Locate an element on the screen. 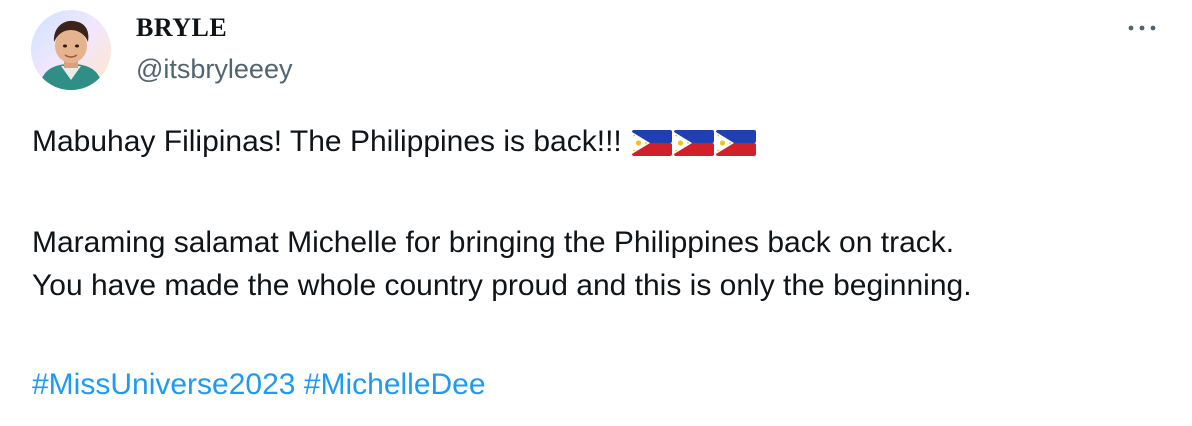  author-display-name: BRYLE is located at coordinates (181, 28).